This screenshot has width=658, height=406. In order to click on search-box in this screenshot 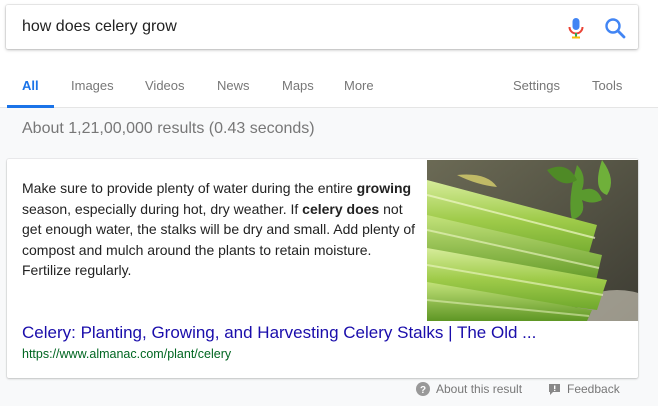, I will do `click(322, 27)`.